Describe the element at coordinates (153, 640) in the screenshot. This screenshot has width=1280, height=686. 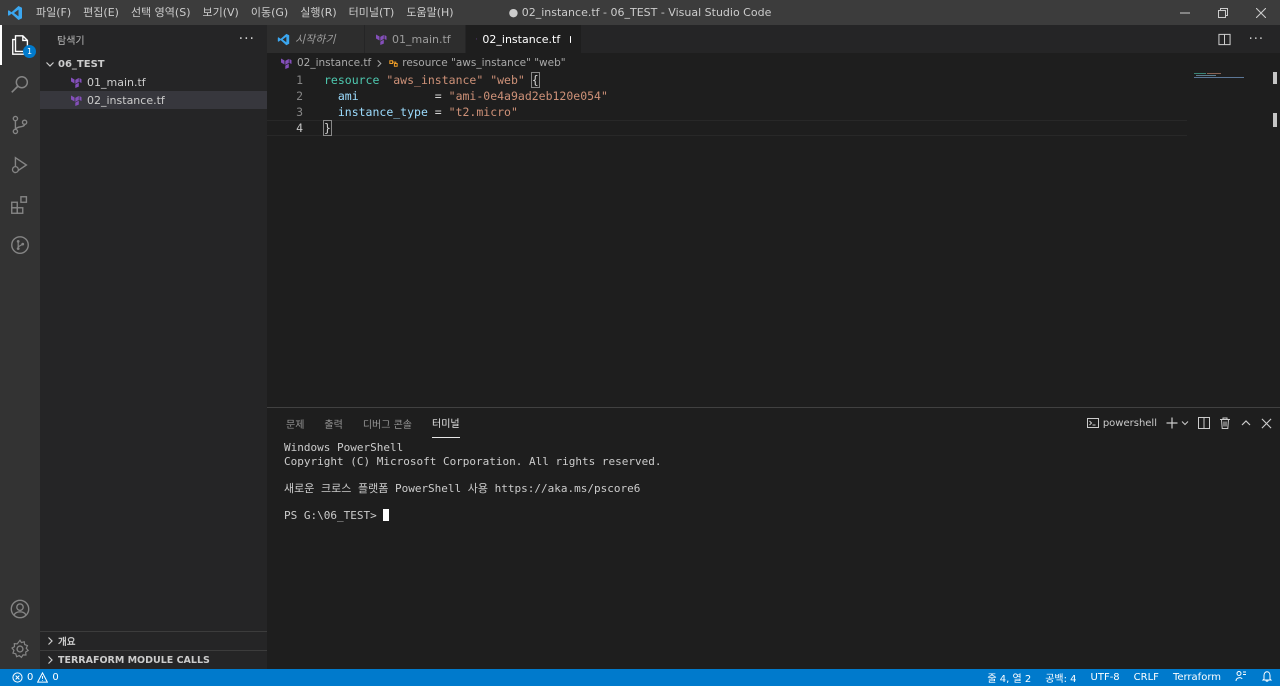
I see `outline-section: 개요` at that location.